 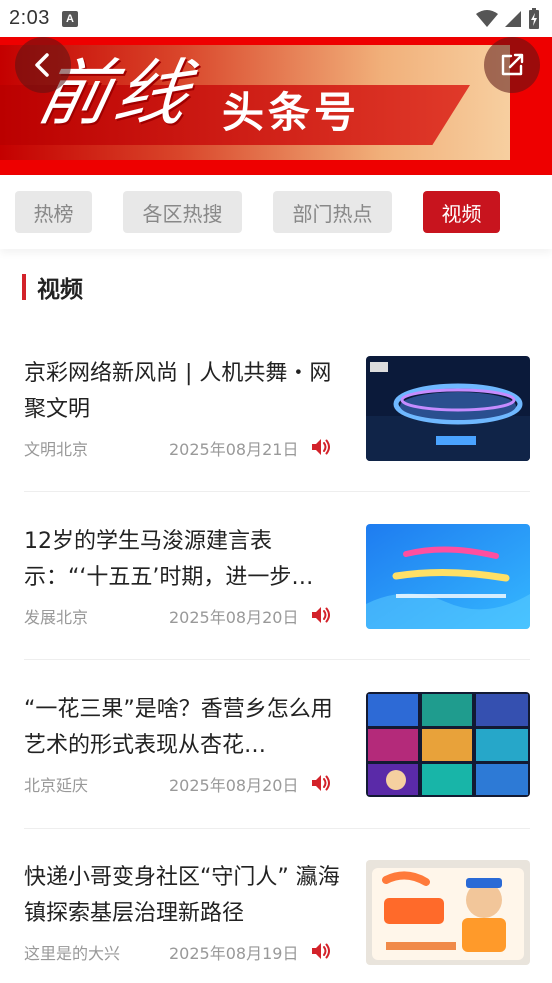 What do you see at coordinates (183, 896) in the screenshot?
I see `news-title: 快递小哥变身社区“守门人” 瀛海镇探索基层治理新路径` at bounding box center [183, 896].